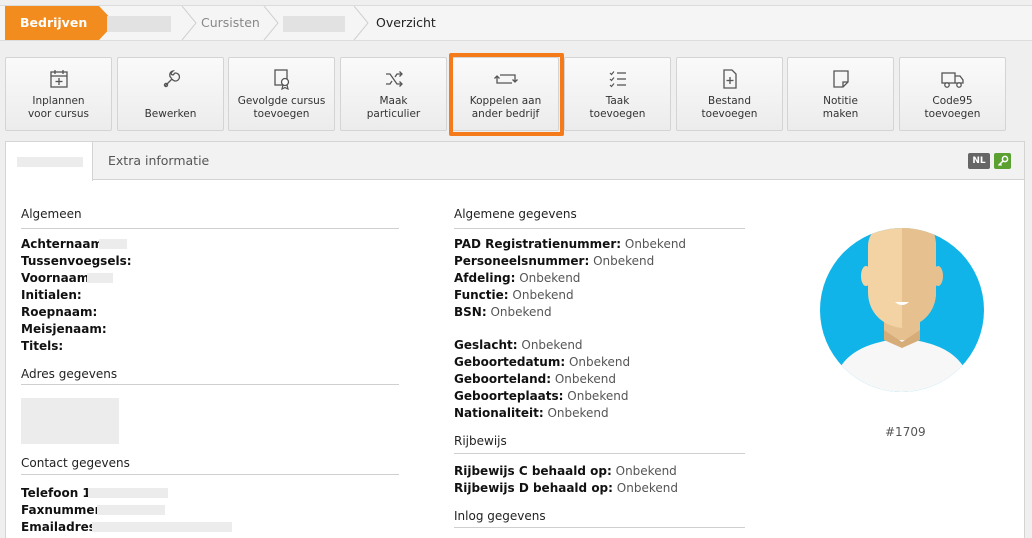 This screenshot has width=1032, height=538. I want to click on section-title-adres: Adres gegevens, so click(69, 374).